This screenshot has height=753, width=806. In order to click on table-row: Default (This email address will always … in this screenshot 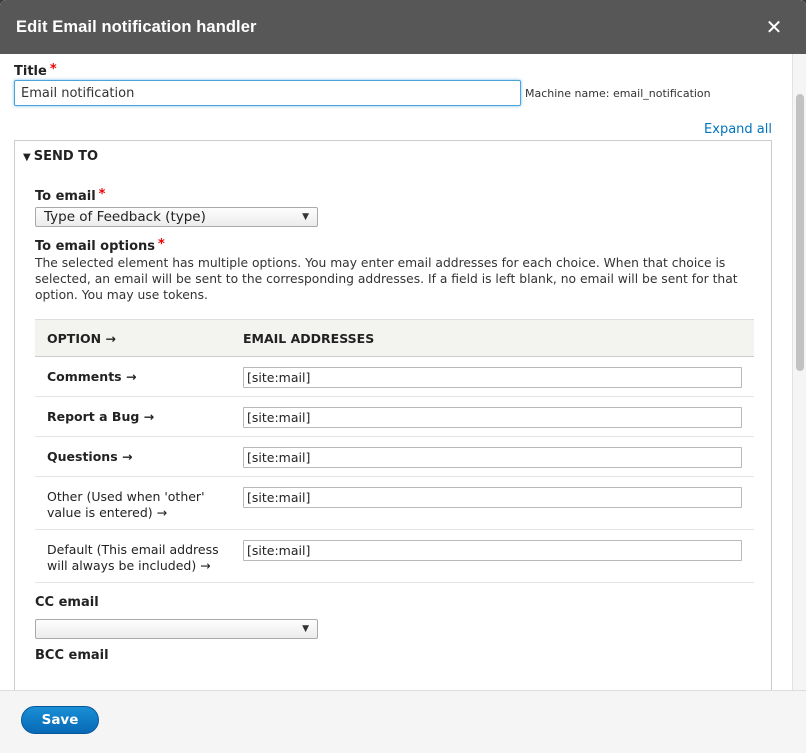, I will do `click(394, 556)`.